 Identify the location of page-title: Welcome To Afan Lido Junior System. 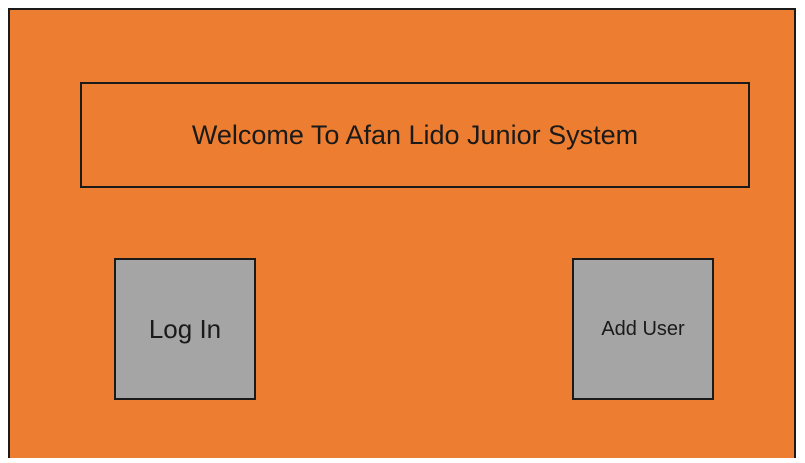
(415, 134).